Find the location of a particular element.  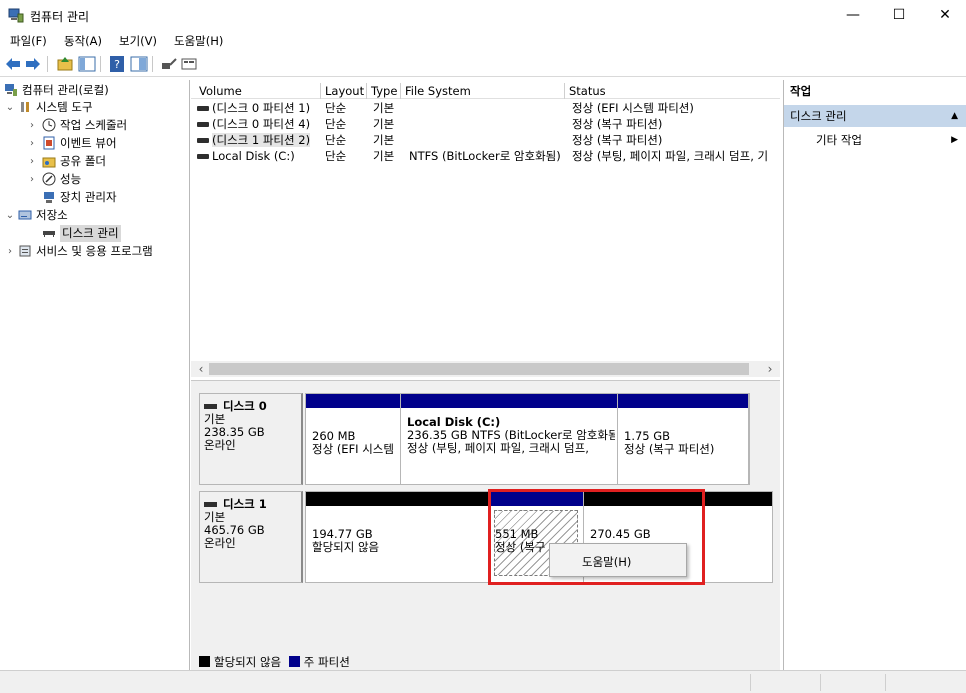

tree-node-performance: › 성능 is located at coordinates (94, 179).